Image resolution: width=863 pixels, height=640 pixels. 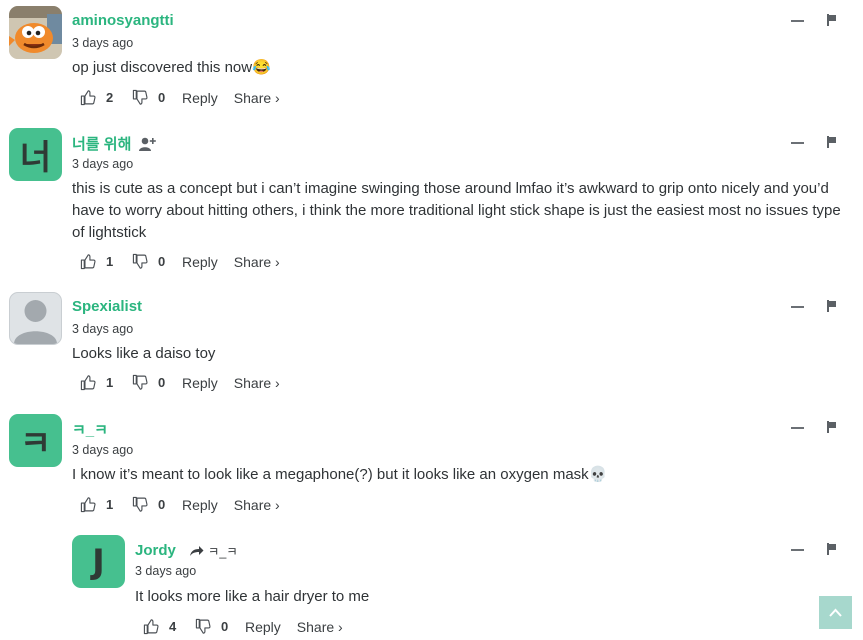 What do you see at coordinates (155, 550) in the screenshot?
I see `username-text: Jordy` at bounding box center [155, 550].